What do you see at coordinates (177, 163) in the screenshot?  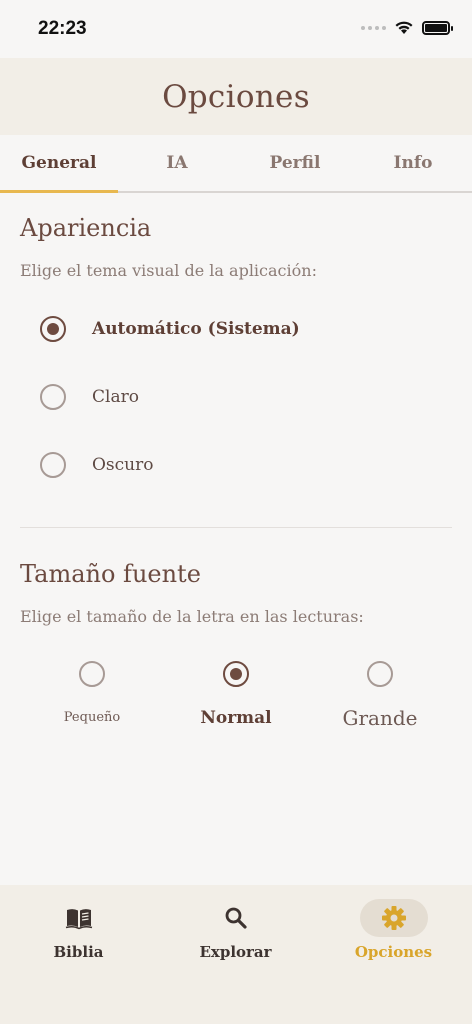 I see `tab-ia: IA` at bounding box center [177, 163].